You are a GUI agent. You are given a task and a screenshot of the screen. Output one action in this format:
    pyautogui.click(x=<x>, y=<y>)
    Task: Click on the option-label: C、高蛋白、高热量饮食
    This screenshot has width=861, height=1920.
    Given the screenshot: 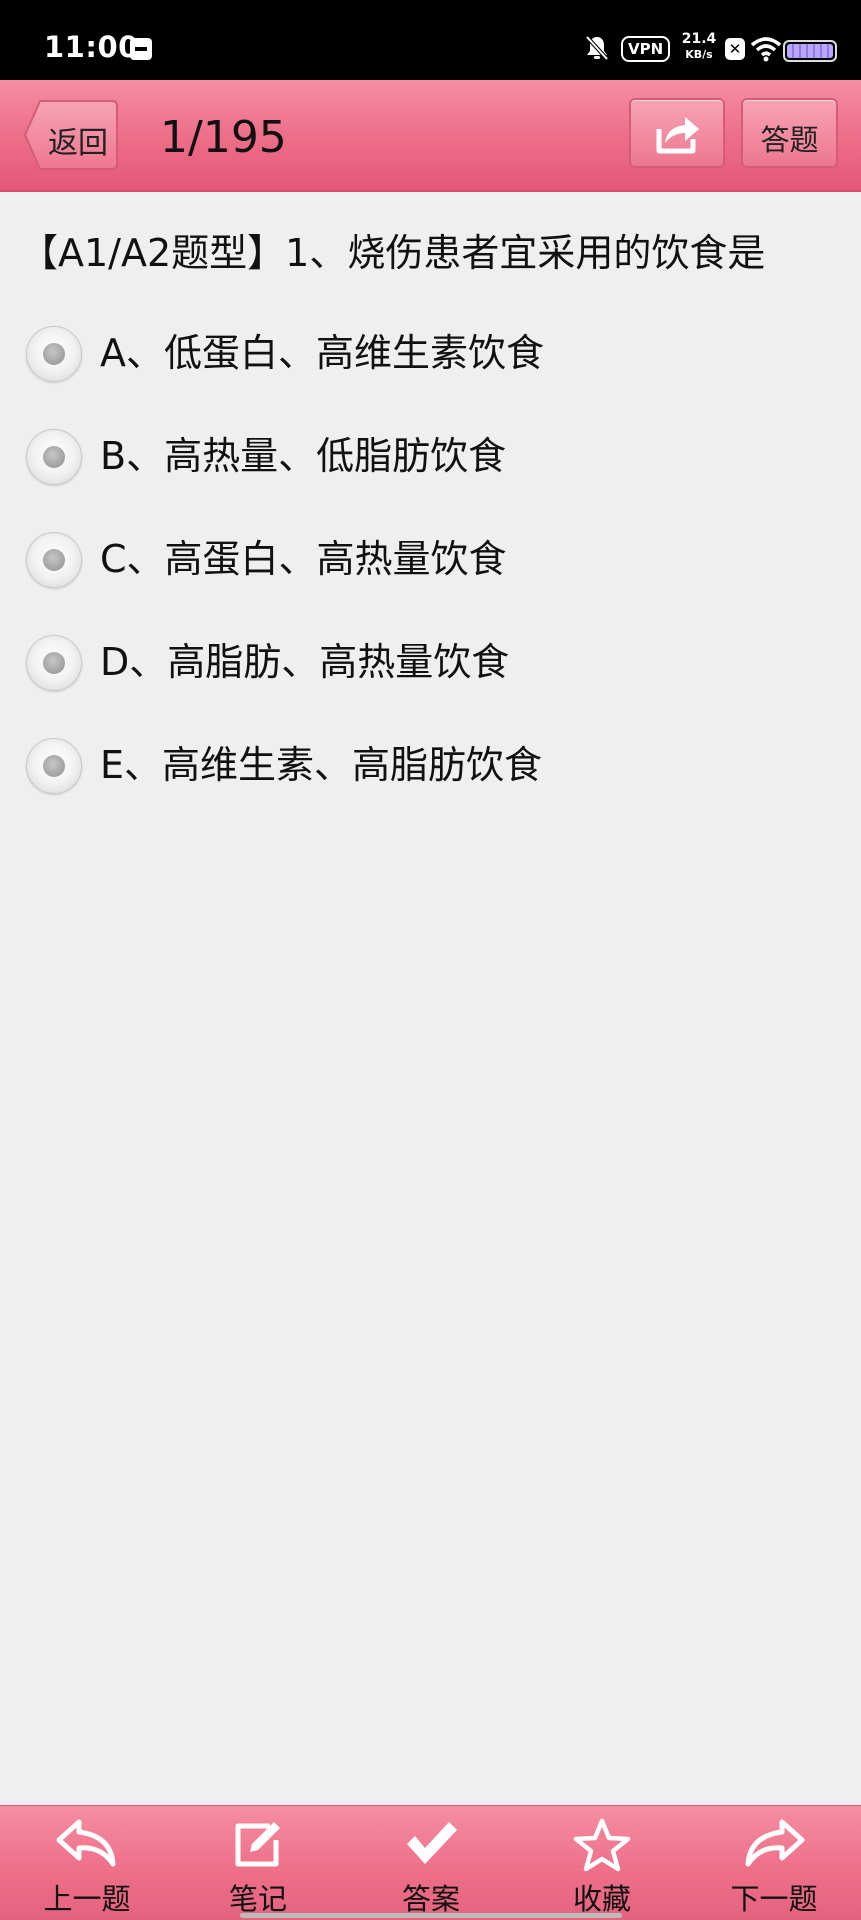 What is the action you would take?
    pyautogui.click(x=303, y=559)
    